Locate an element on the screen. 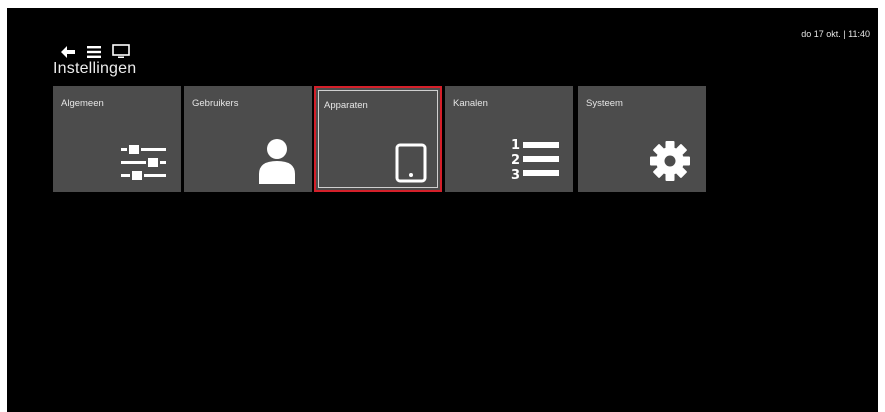  sliders-icon is located at coordinates (144, 162).